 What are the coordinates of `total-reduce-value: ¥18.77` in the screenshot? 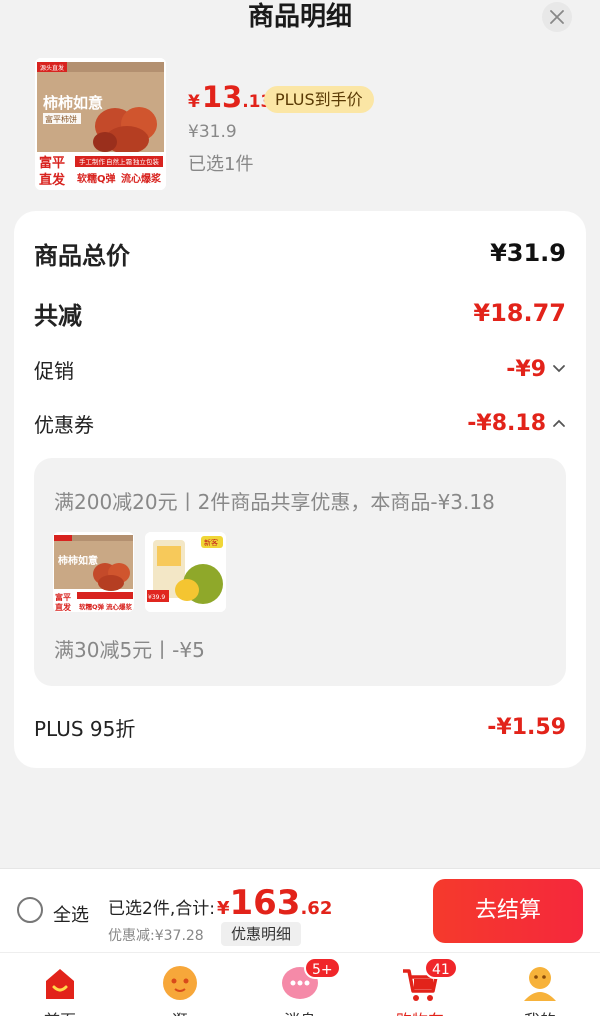 It's located at (519, 313).